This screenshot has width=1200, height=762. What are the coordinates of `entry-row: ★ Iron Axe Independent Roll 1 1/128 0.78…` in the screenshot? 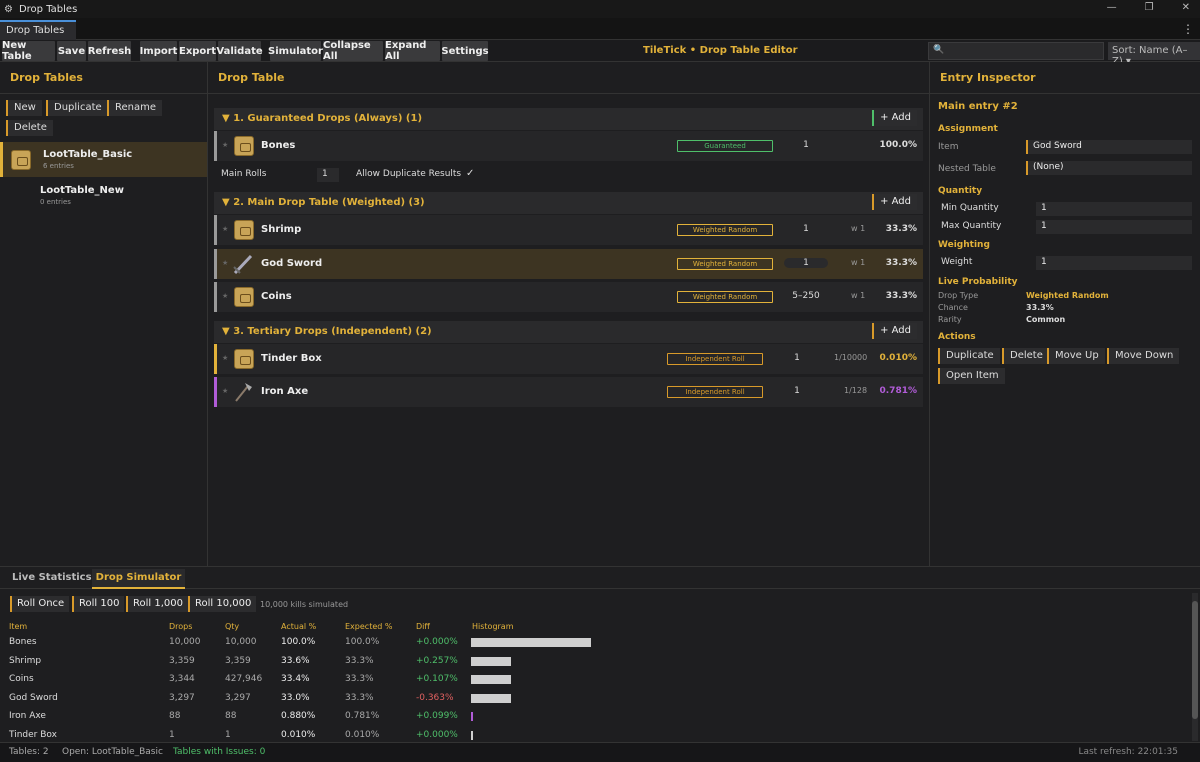 It's located at (568, 392).